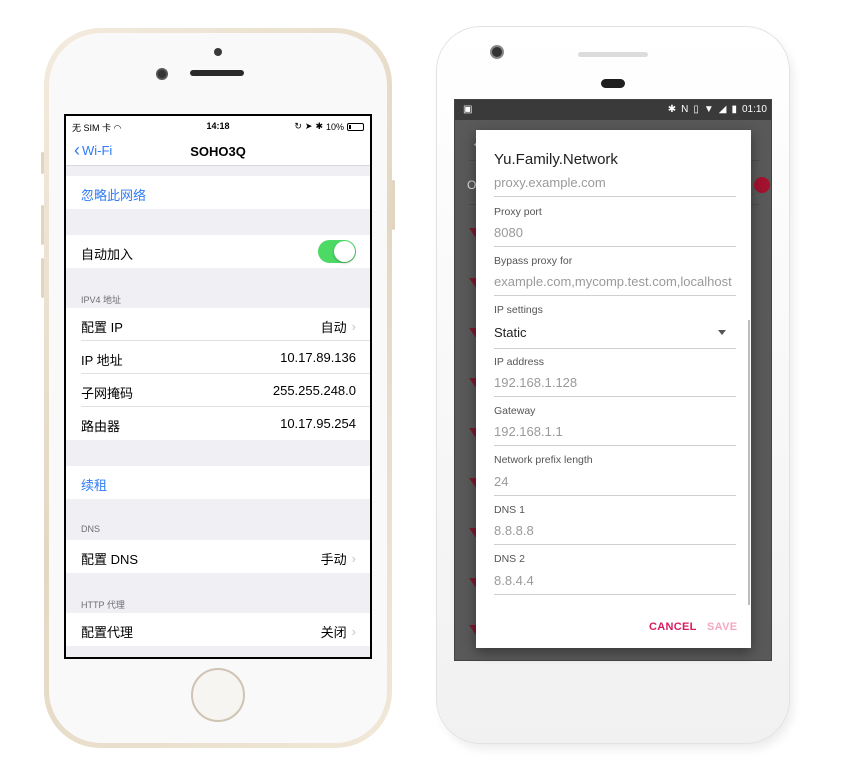 Image resolution: width=847 pixels, height=768 pixels. I want to click on vibrate-icon: ▯, so click(696, 109).